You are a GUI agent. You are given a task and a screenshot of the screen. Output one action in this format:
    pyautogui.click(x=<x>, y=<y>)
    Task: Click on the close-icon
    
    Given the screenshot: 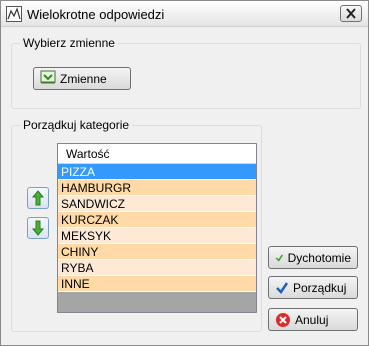 What is the action you would take?
    pyautogui.click(x=351, y=13)
    